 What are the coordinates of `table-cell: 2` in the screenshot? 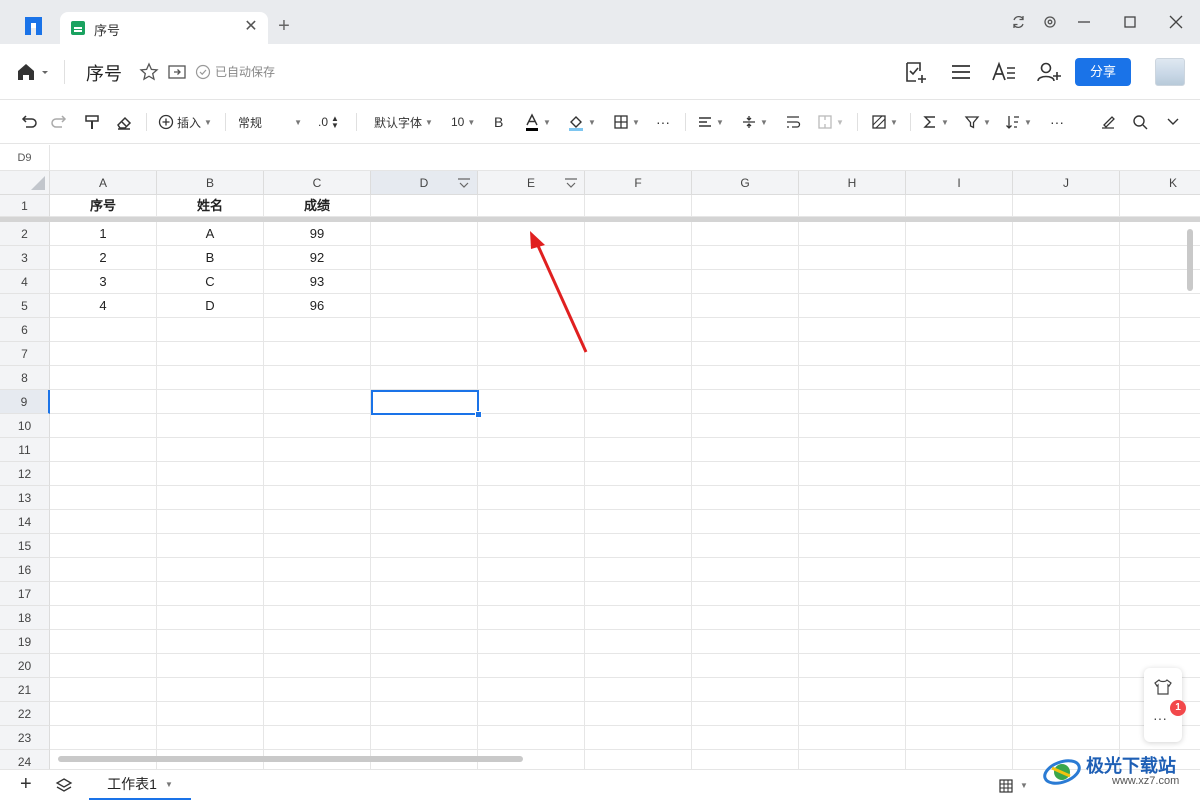 It's located at (103, 258).